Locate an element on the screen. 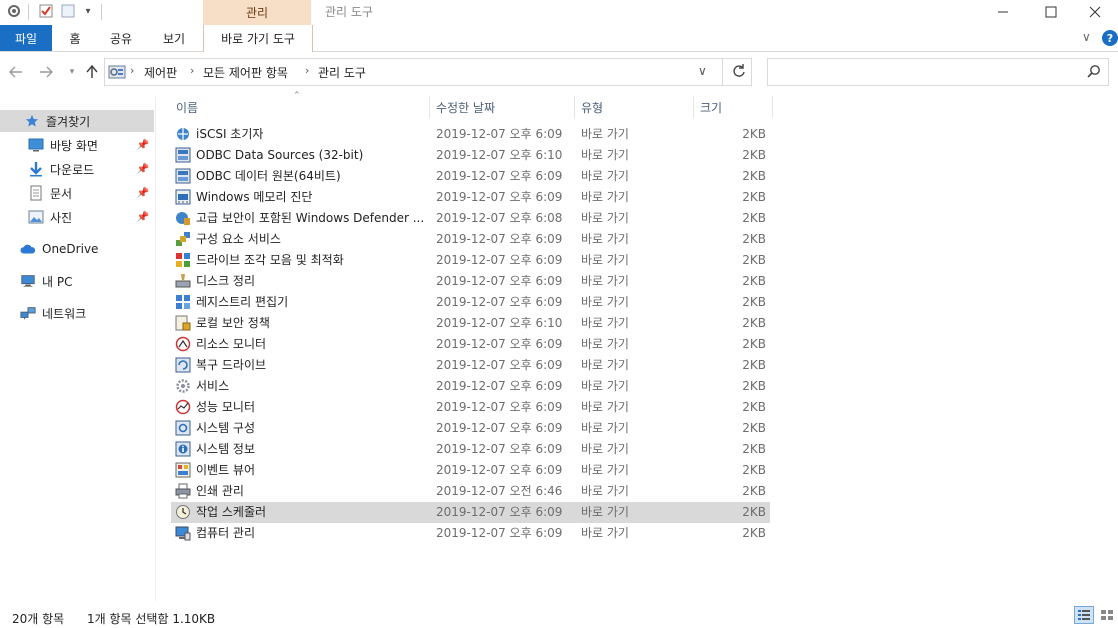  ribbon-expand-icon: ∨ is located at coordinates (1086, 37).